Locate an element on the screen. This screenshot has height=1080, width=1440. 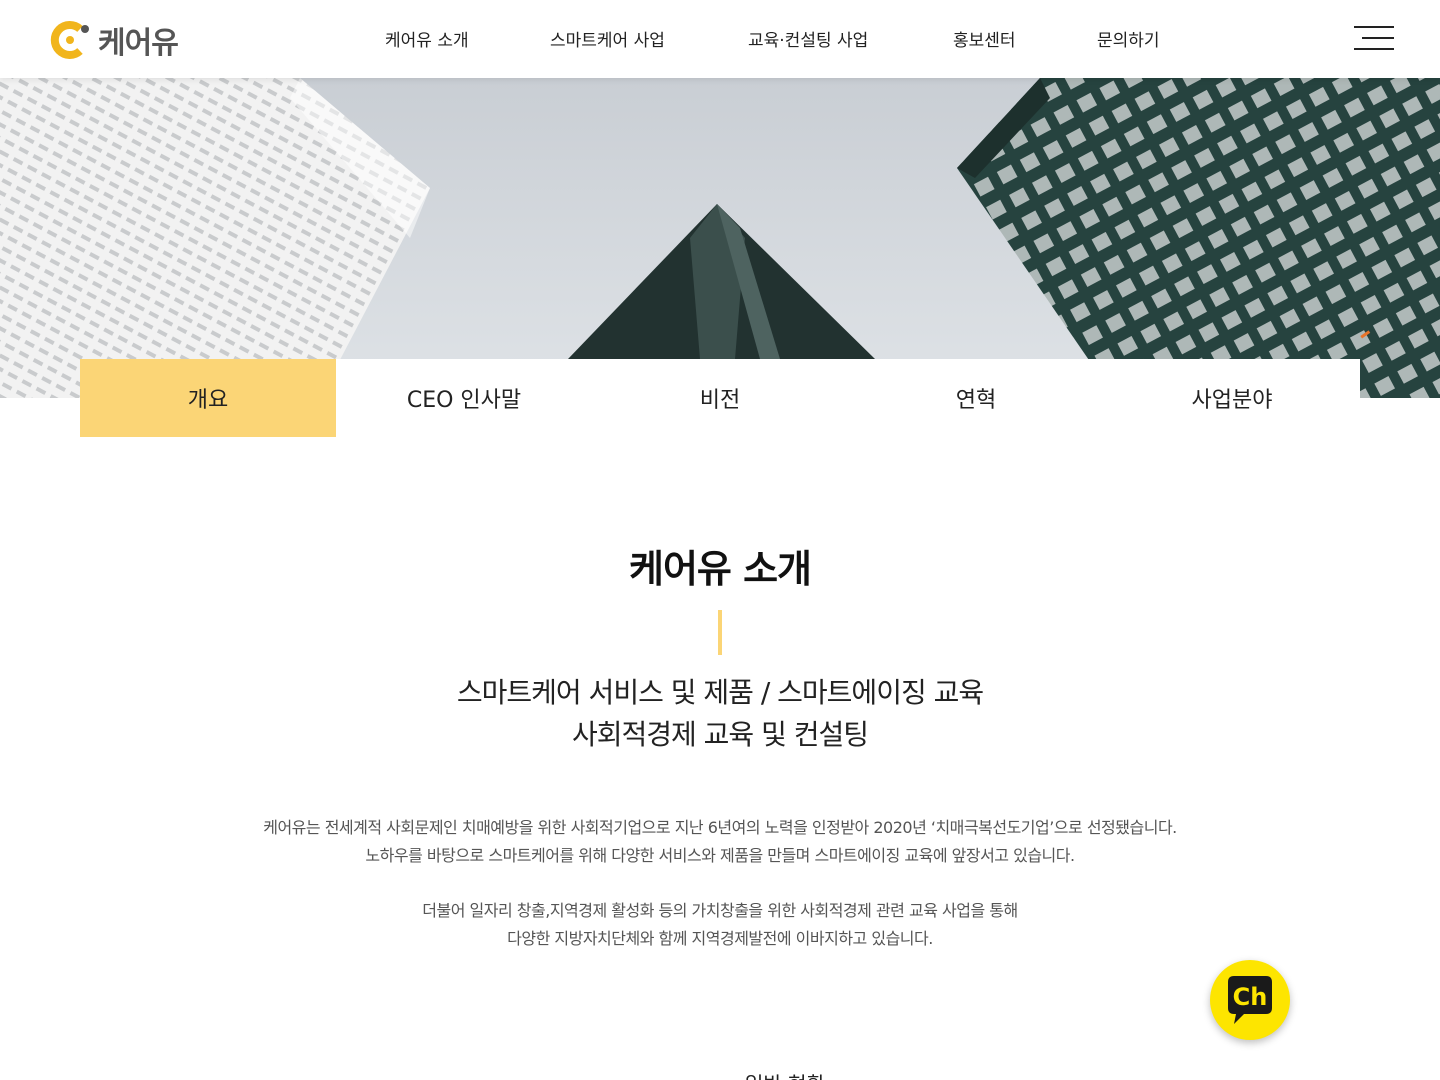
sub-tabs: 개요 CEO 인사말 비전 연혁 사업분야 is located at coordinates (720, 398).